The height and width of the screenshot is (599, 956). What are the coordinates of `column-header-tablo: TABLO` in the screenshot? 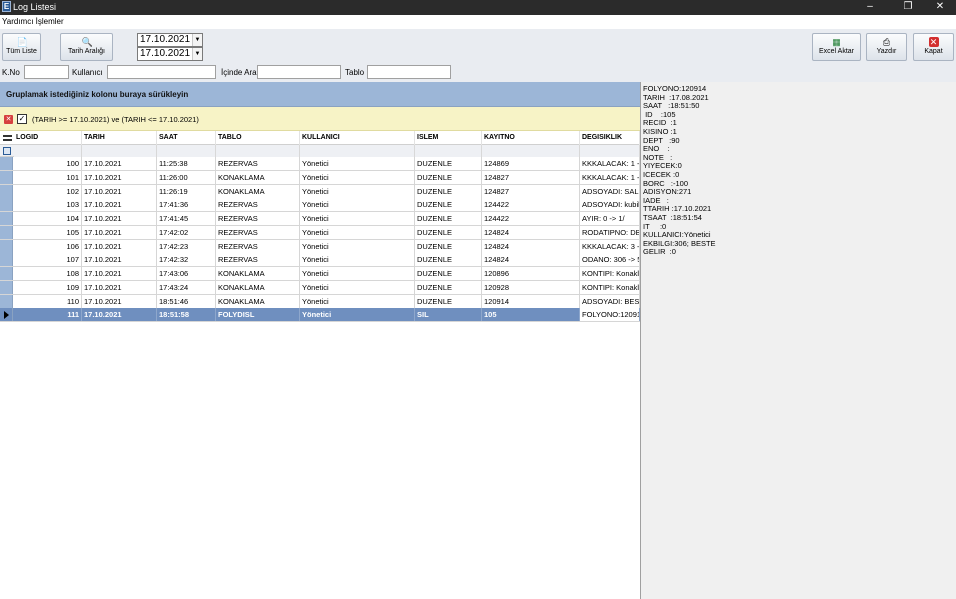 It's located at (258, 138).